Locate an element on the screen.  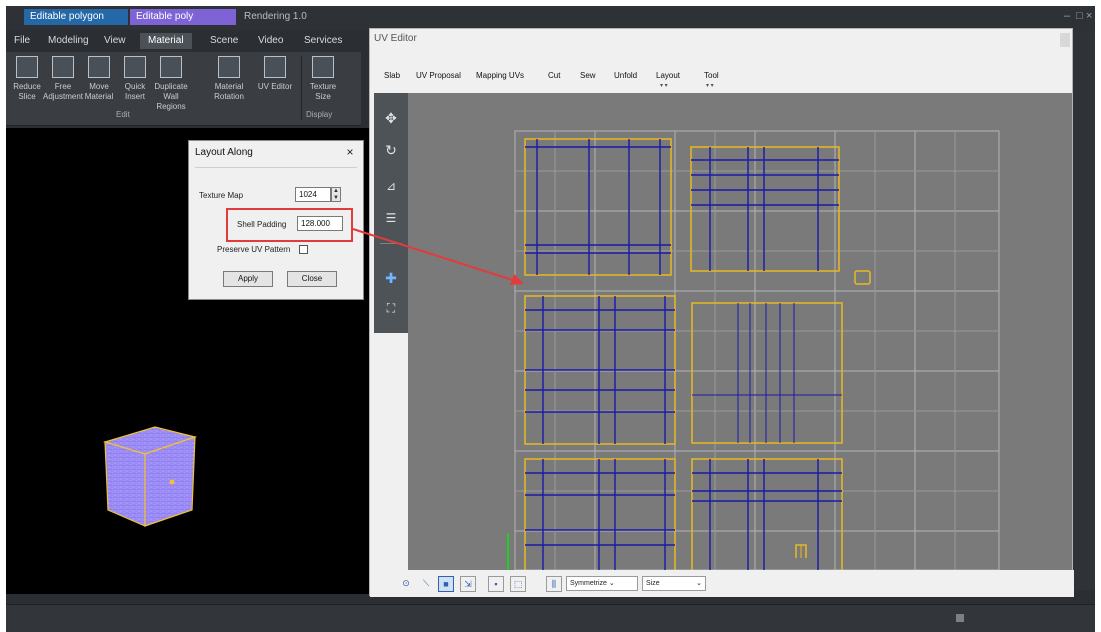
size-dropdown: Size ⌄ is located at coordinates (674, 583).